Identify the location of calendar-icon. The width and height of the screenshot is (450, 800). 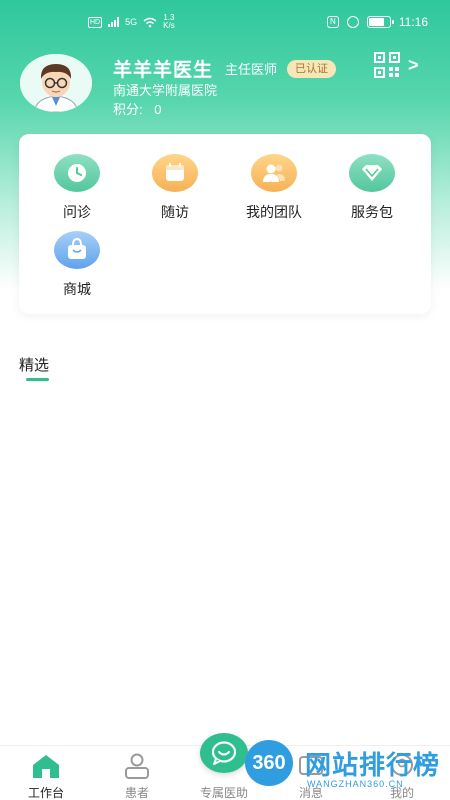
(175, 173).